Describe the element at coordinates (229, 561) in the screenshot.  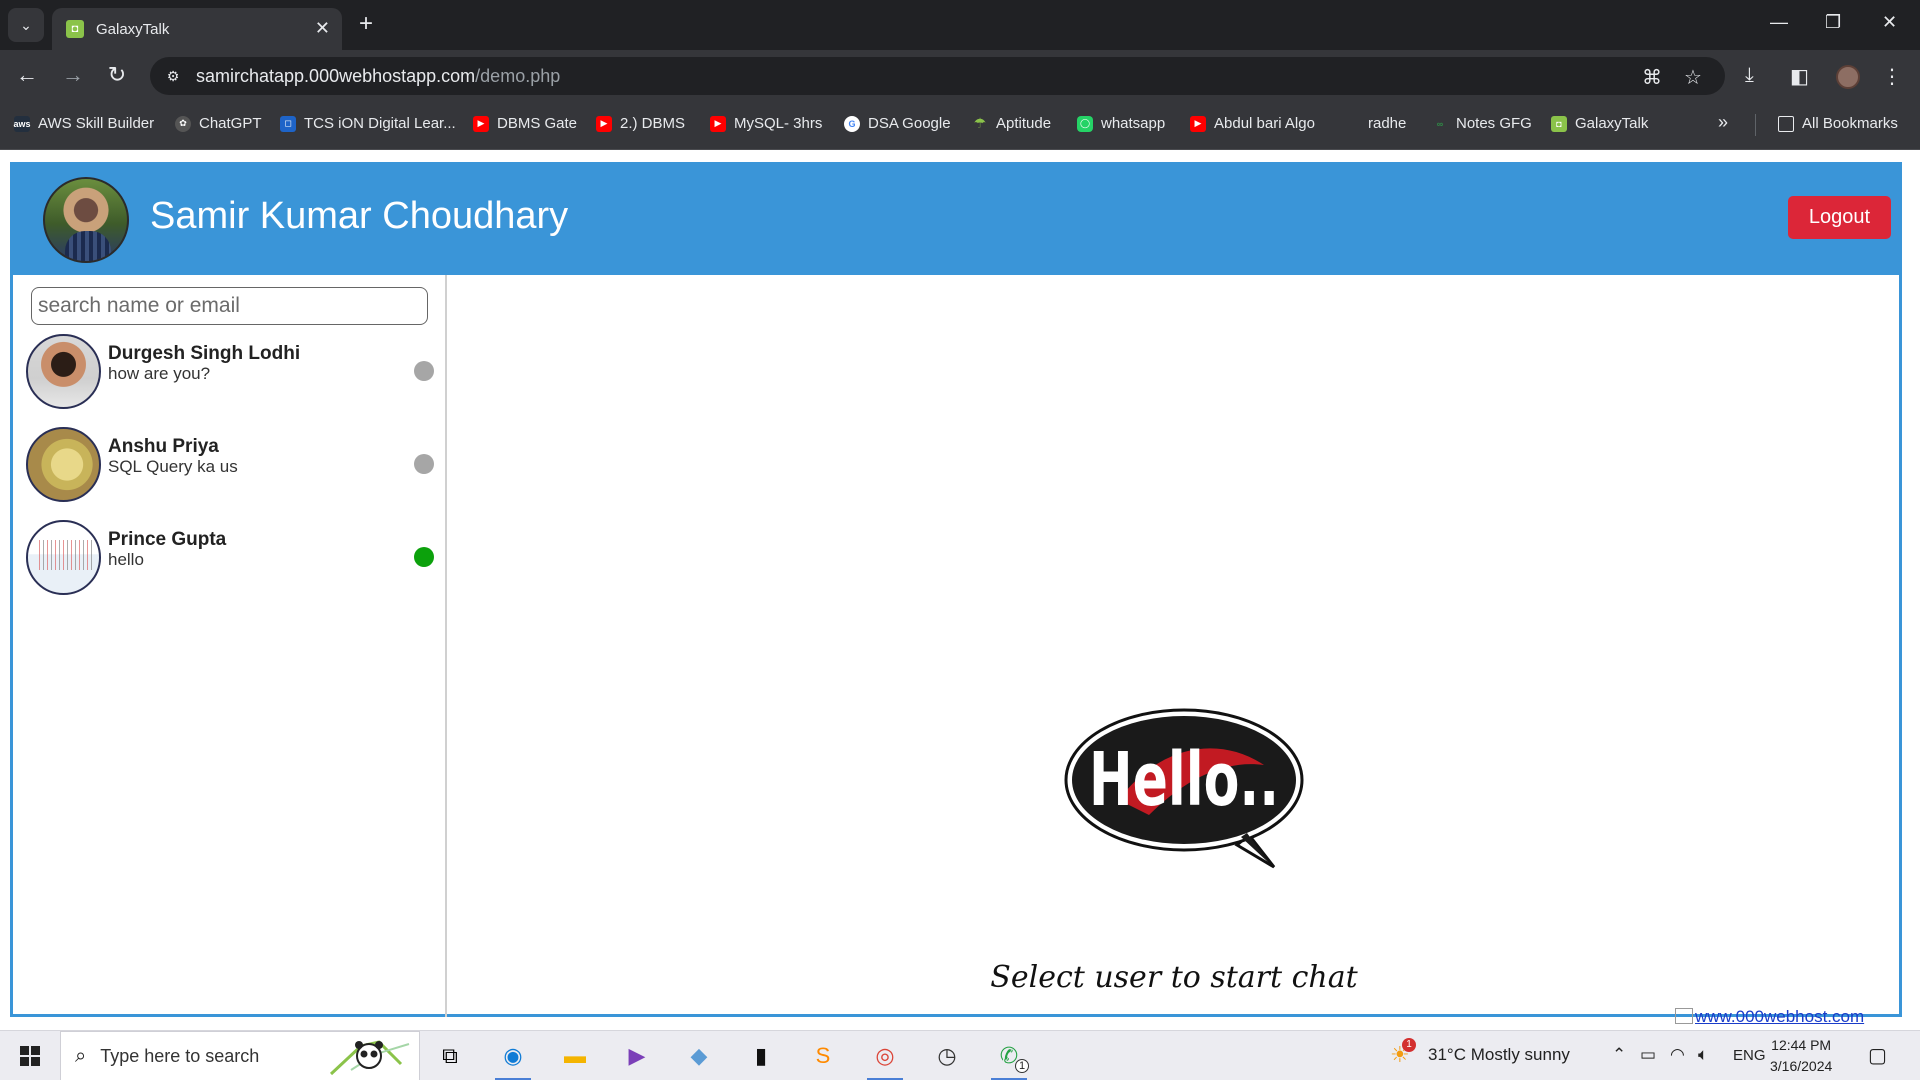
I see `contact-item-prince: Prince Gupta hello` at that location.